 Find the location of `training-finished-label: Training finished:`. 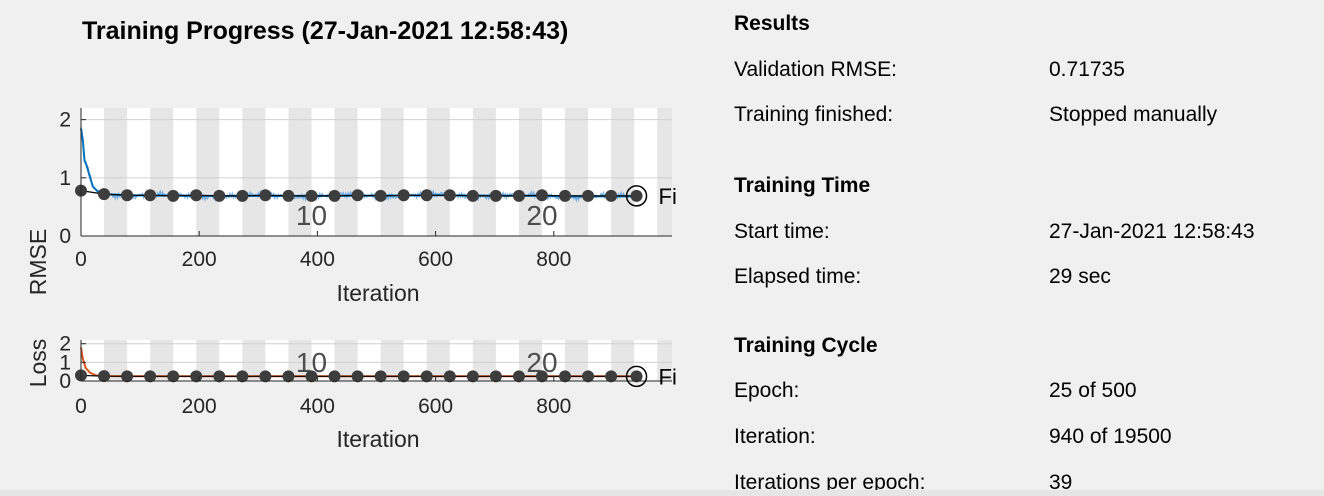

training-finished-label: Training finished: is located at coordinates (814, 114).